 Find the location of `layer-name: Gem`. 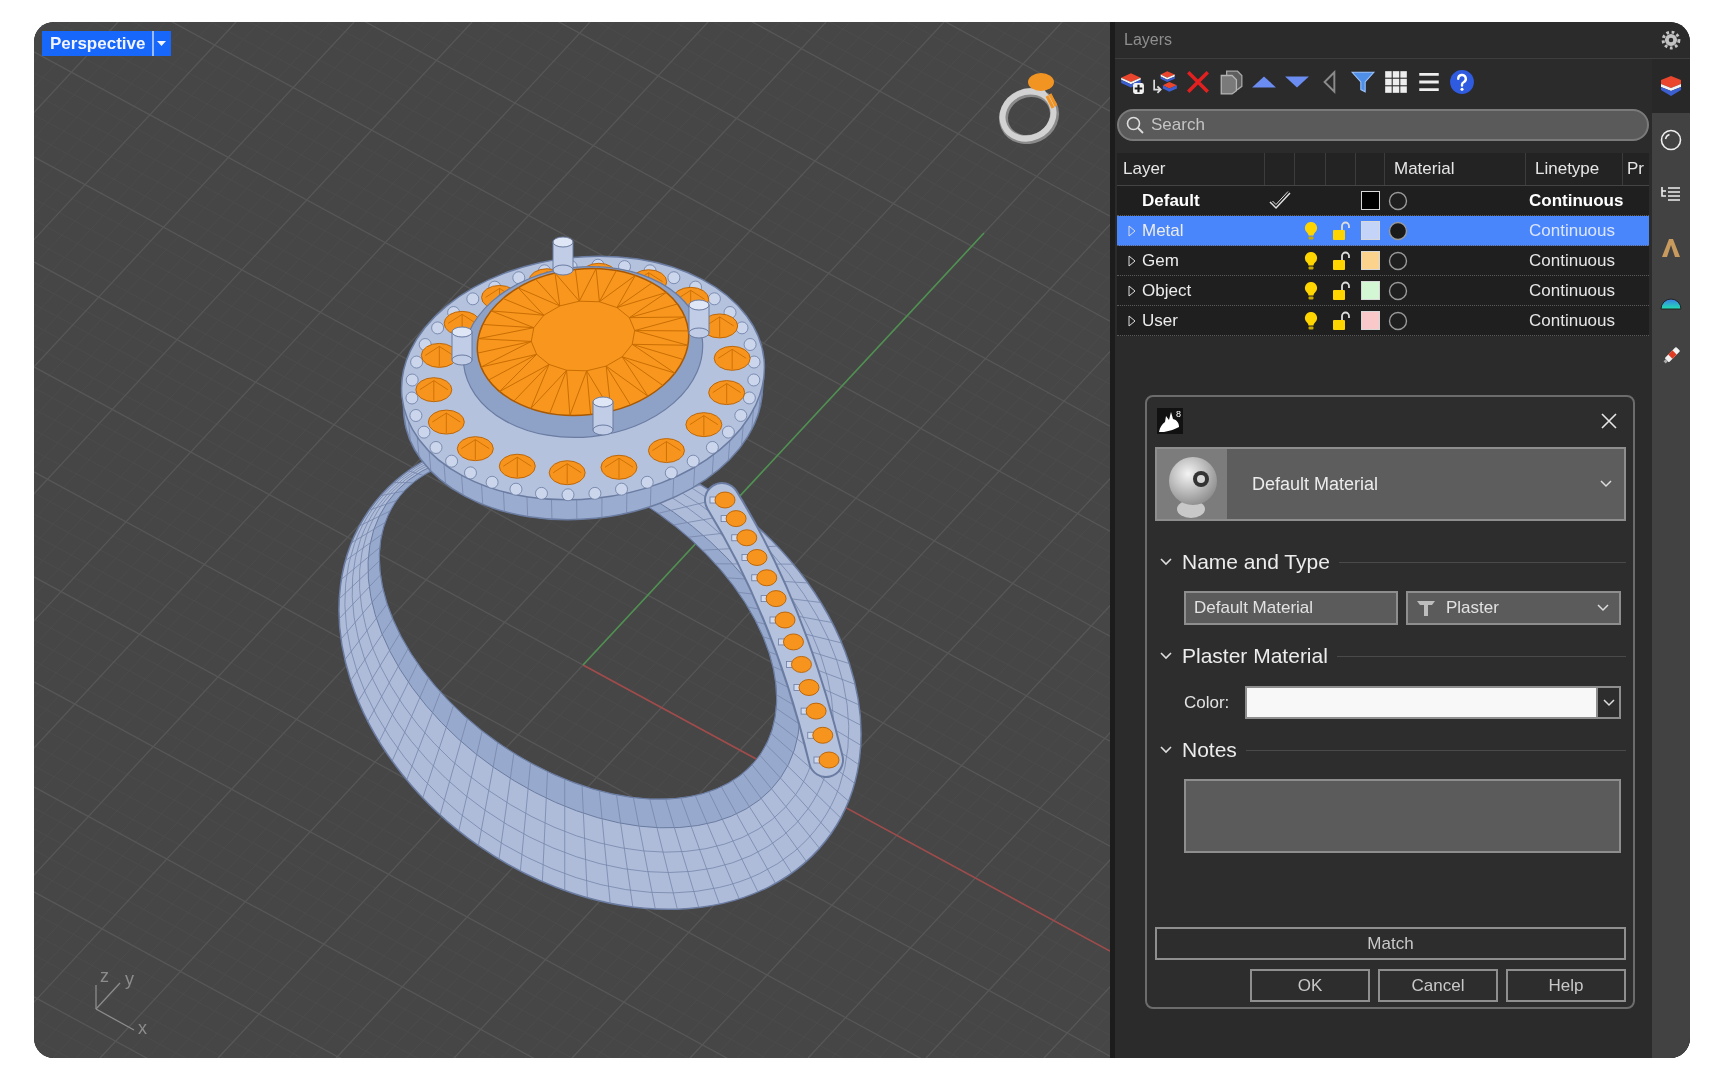

layer-name: Gem is located at coordinates (1160, 260).